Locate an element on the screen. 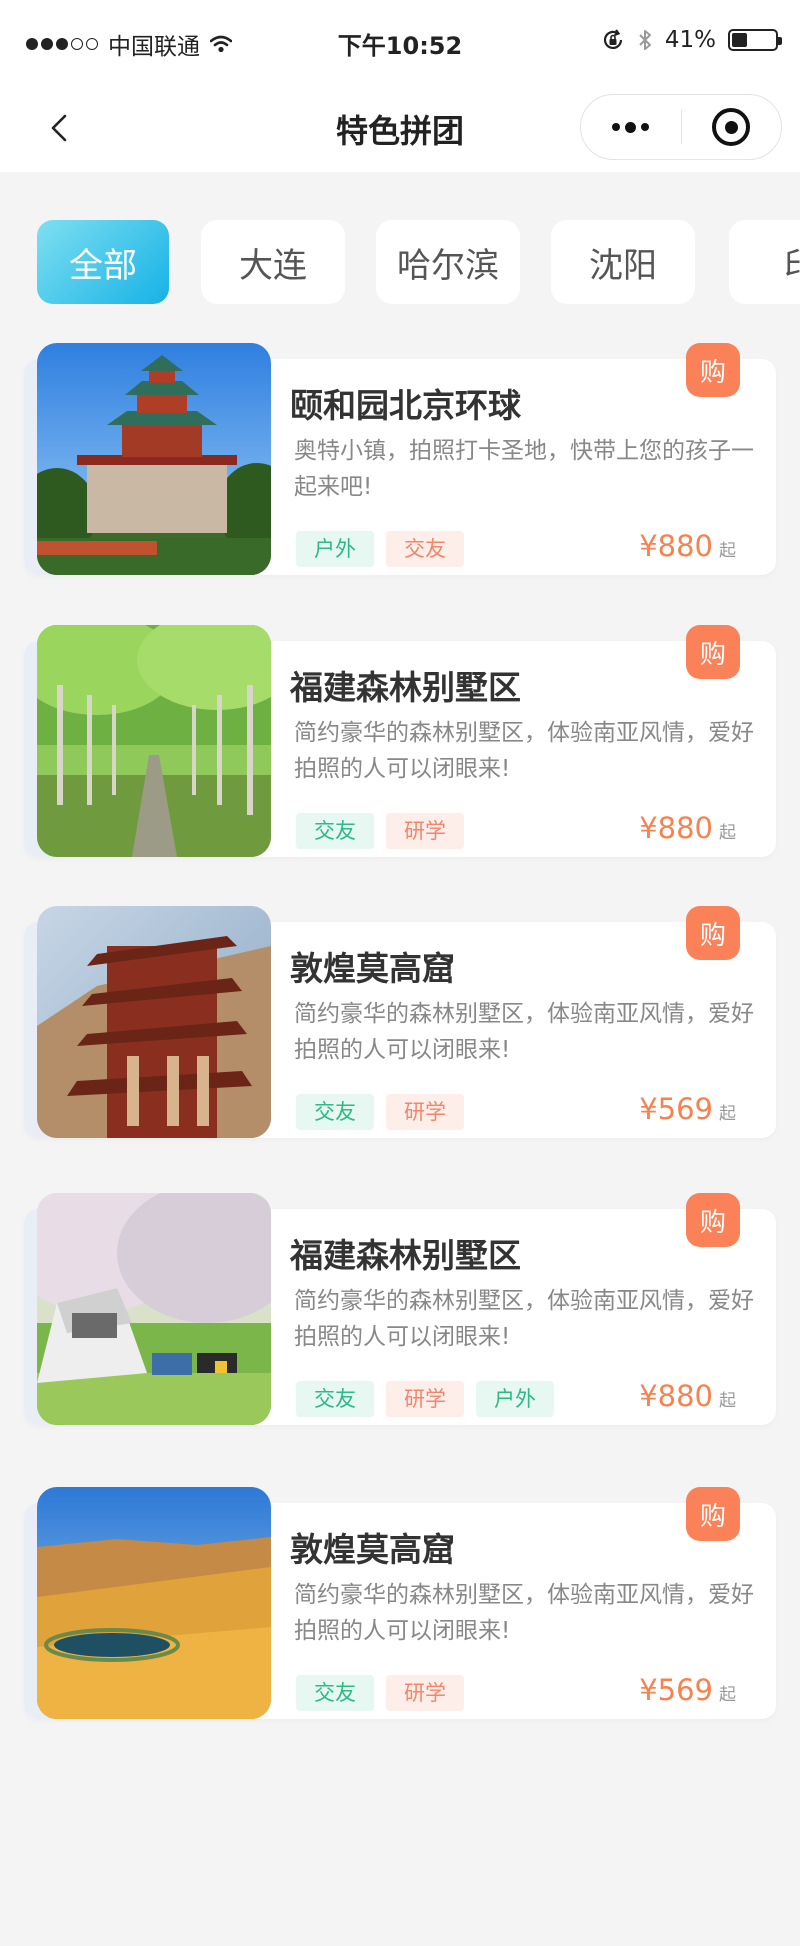  card-title: 颐和园北京环球 is located at coordinates (405, 405).